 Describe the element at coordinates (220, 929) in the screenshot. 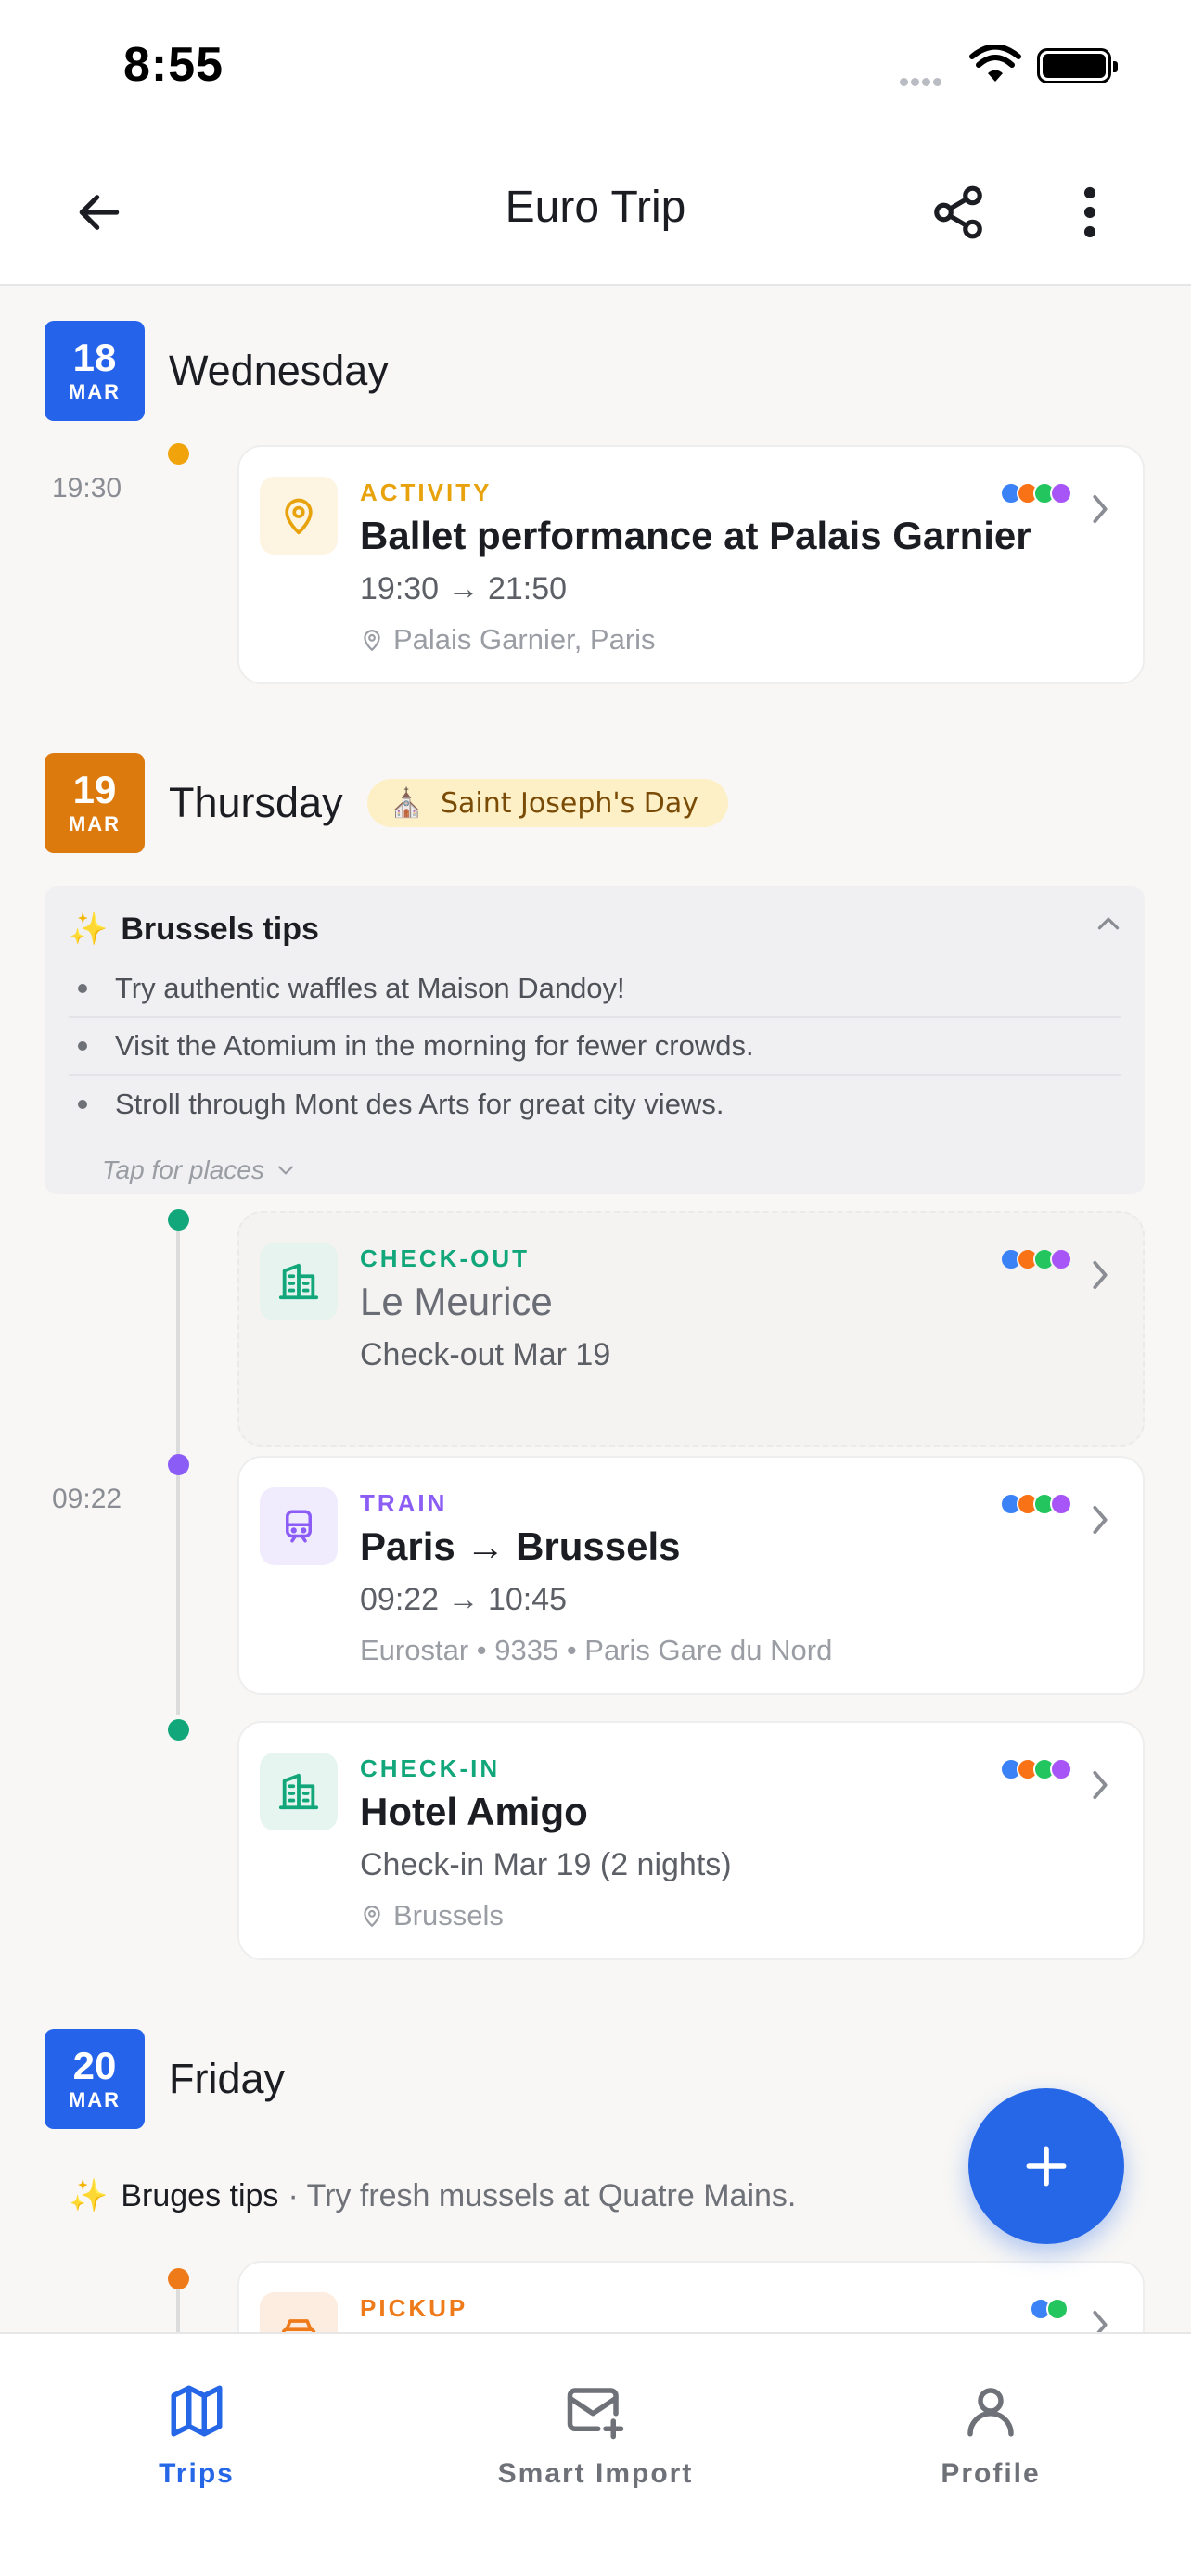

I see `tips-title-text: Brussels tips` at that location.